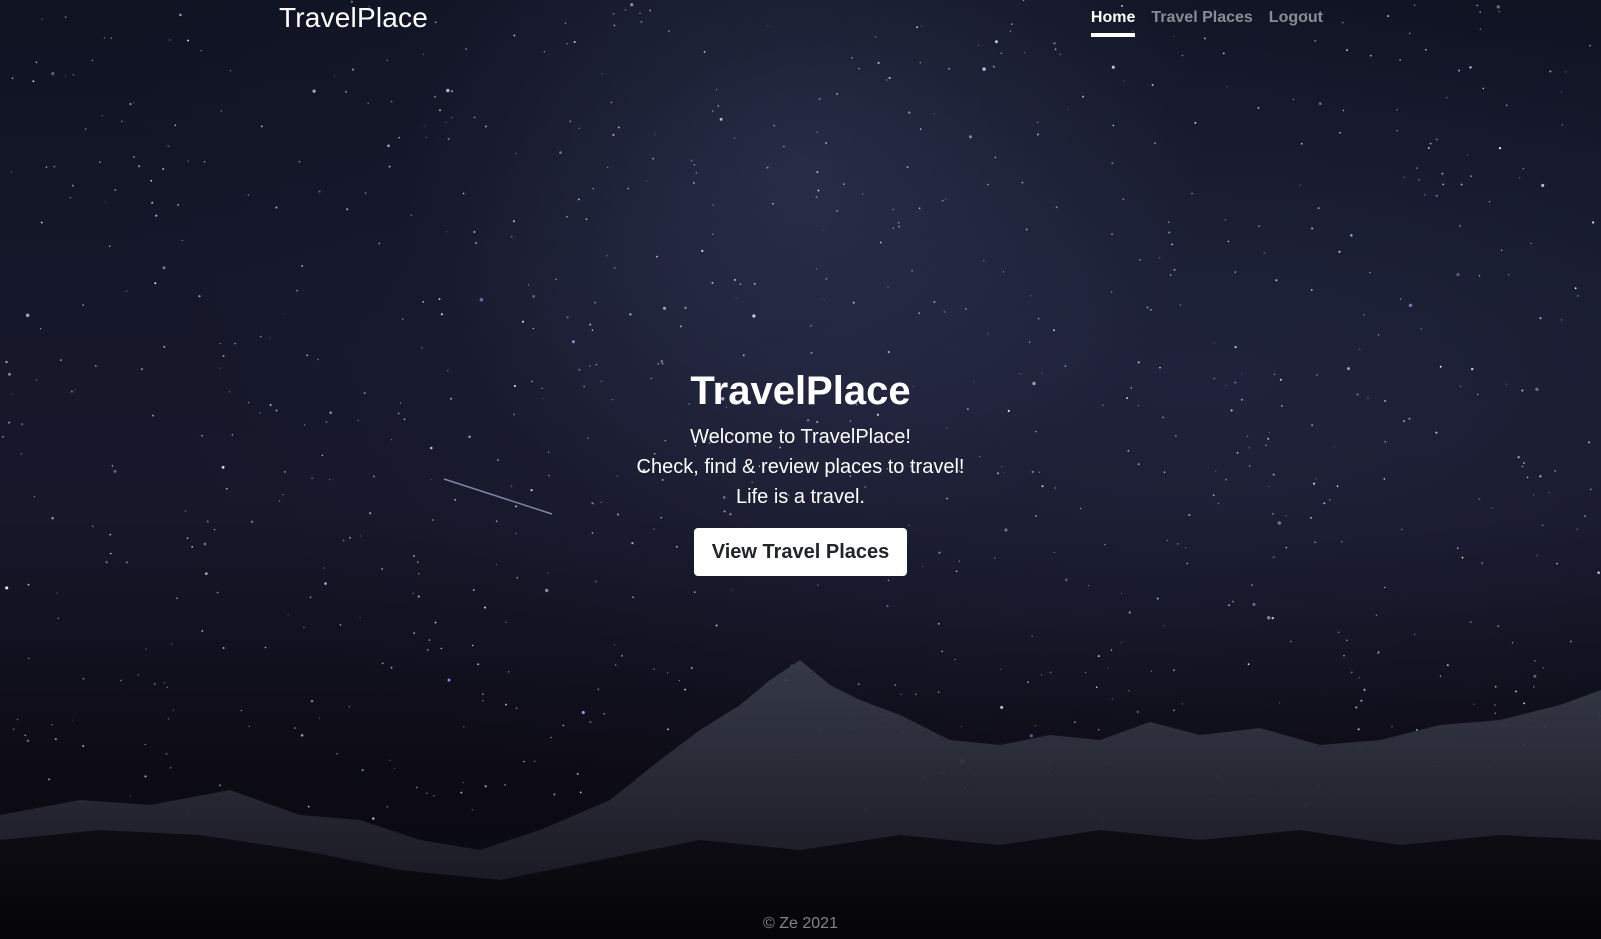  I want to click on nav-links: Home Travel Places Logout, so click(1206, 22).